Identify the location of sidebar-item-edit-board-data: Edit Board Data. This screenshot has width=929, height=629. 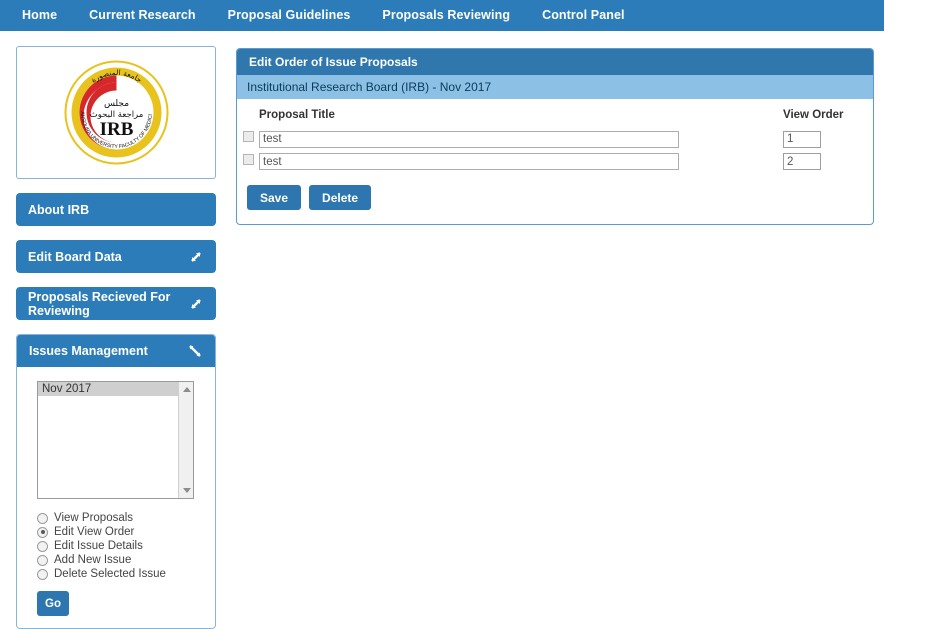
(116, 256).